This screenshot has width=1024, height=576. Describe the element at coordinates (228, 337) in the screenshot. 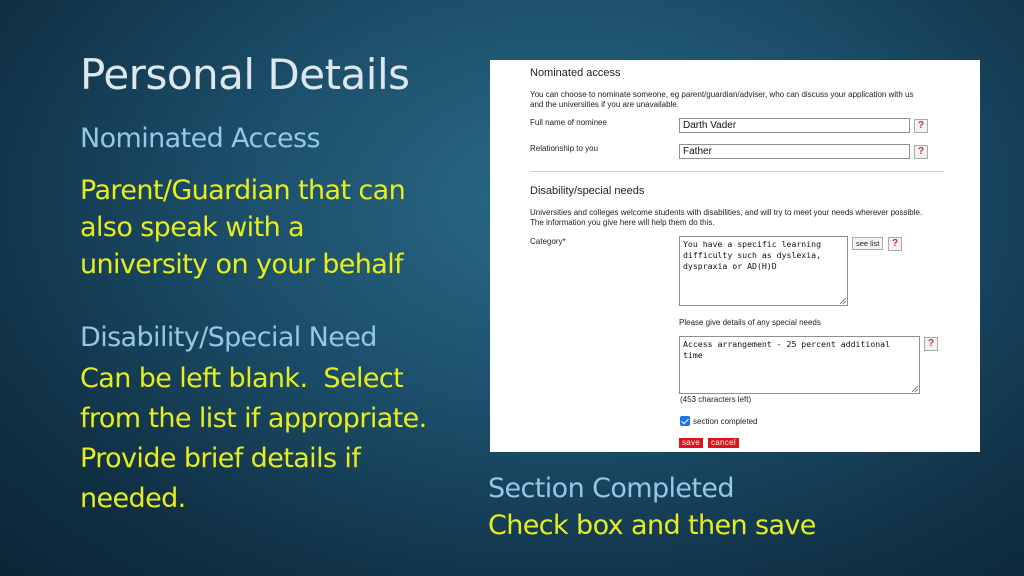

I see `disability-heading: Disability/Special Need` at that location.